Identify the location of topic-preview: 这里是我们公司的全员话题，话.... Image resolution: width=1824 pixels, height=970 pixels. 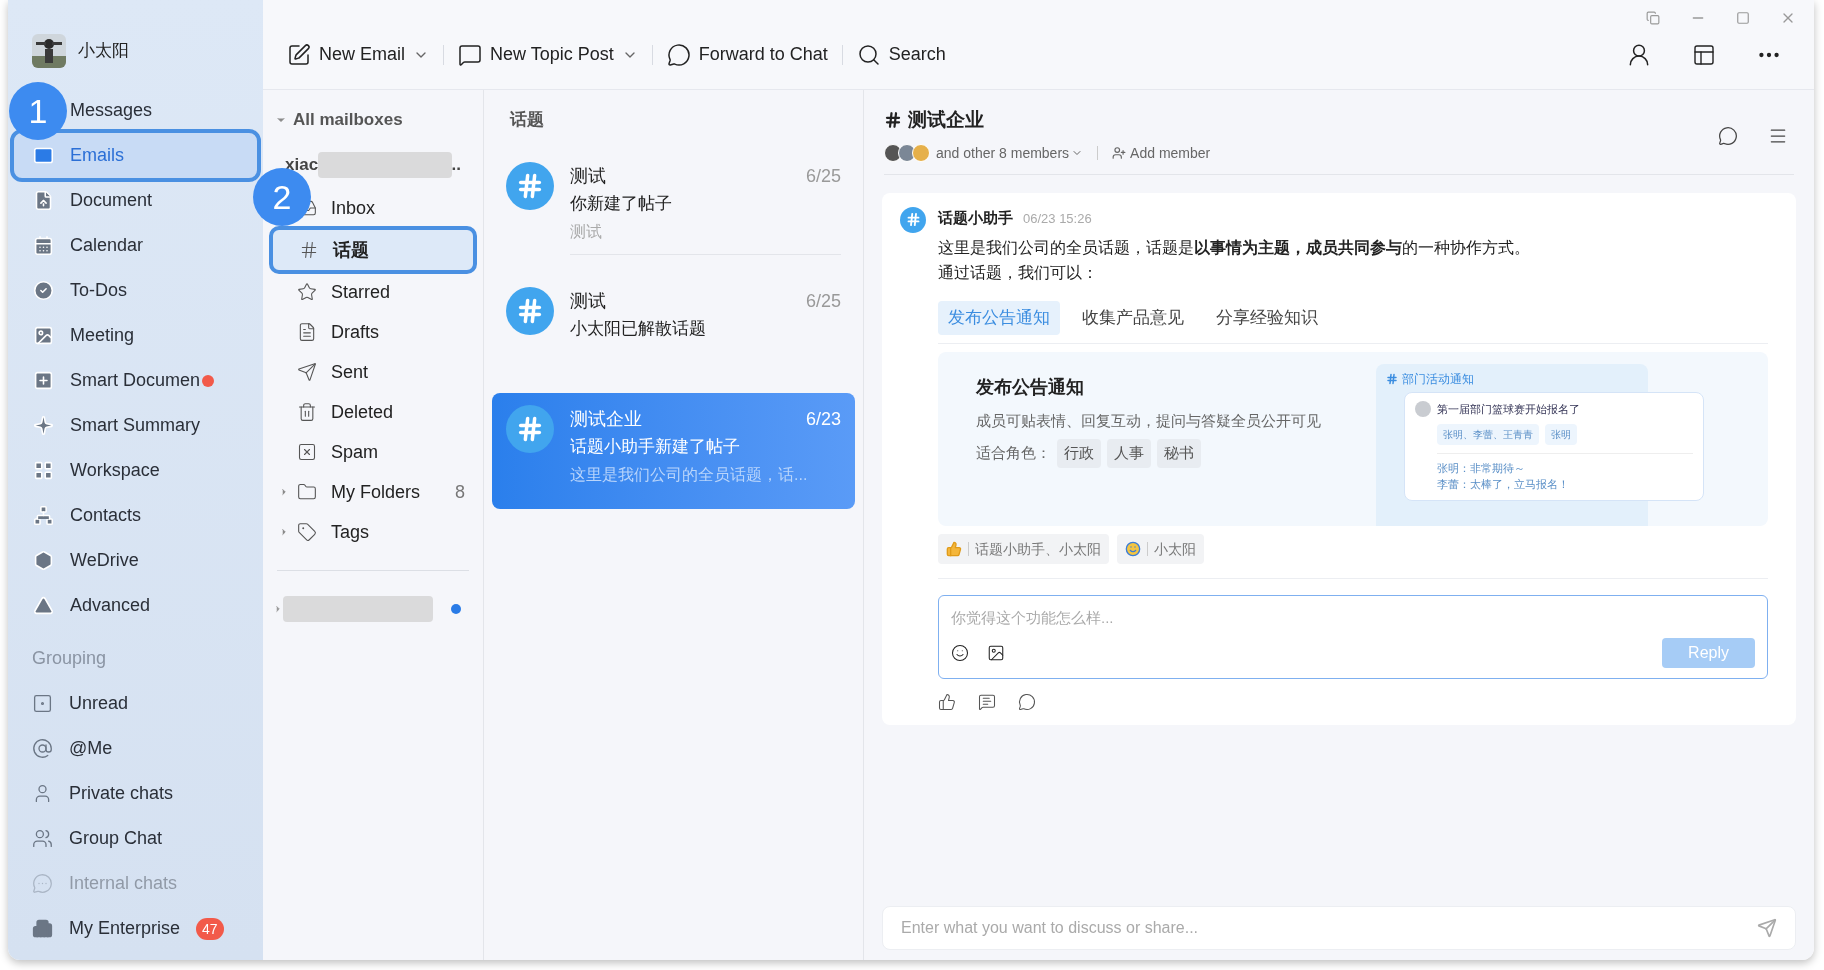
(689, 475).